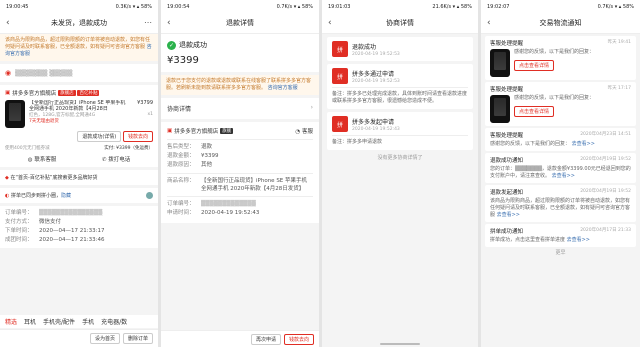 The height and width of the screenshot is (347, 640). I want to click on more-text: 更早, so click(560, 253).